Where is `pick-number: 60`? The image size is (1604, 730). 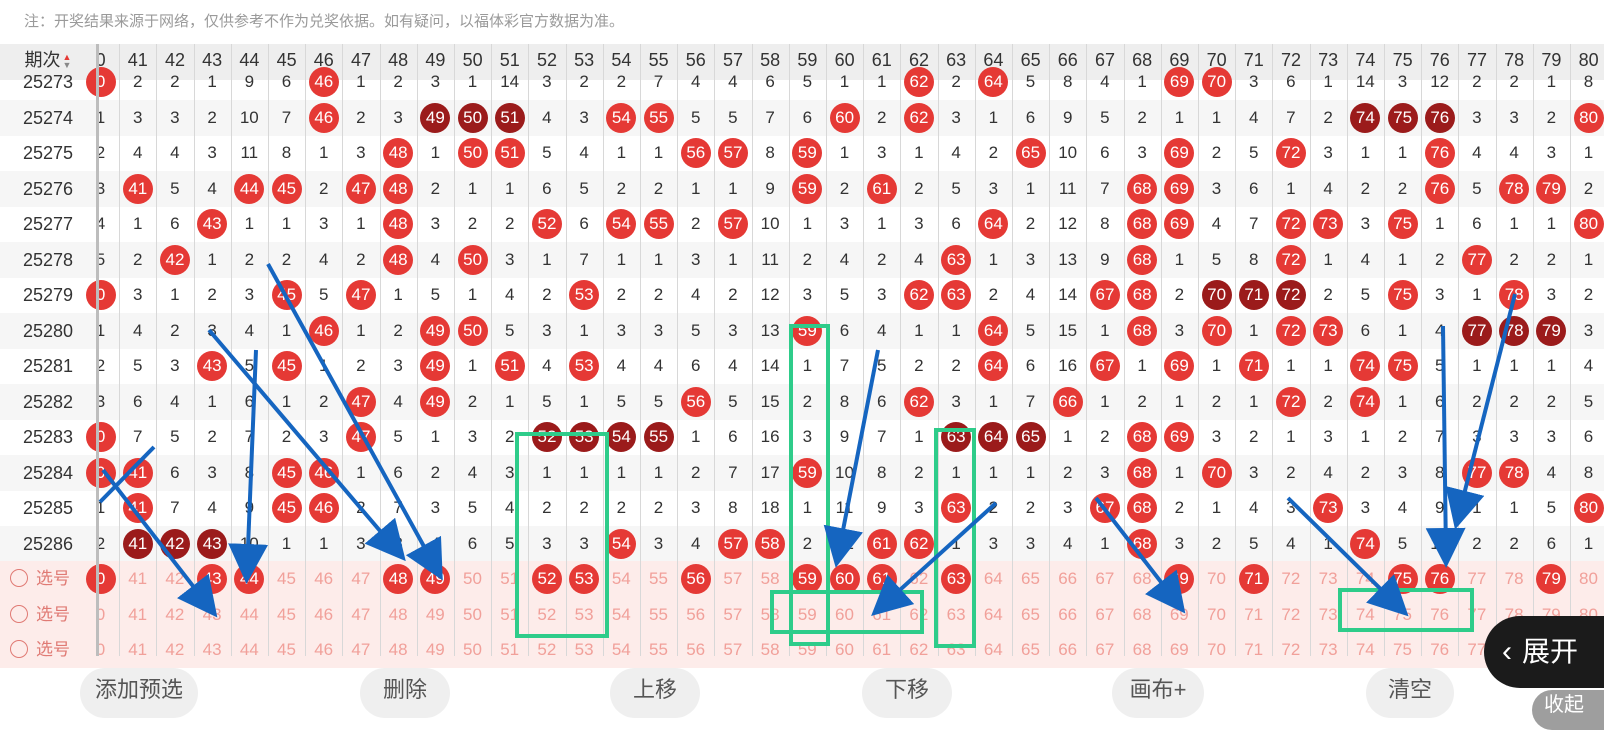
pick-number: 60 is located at coordinates (844, 650).